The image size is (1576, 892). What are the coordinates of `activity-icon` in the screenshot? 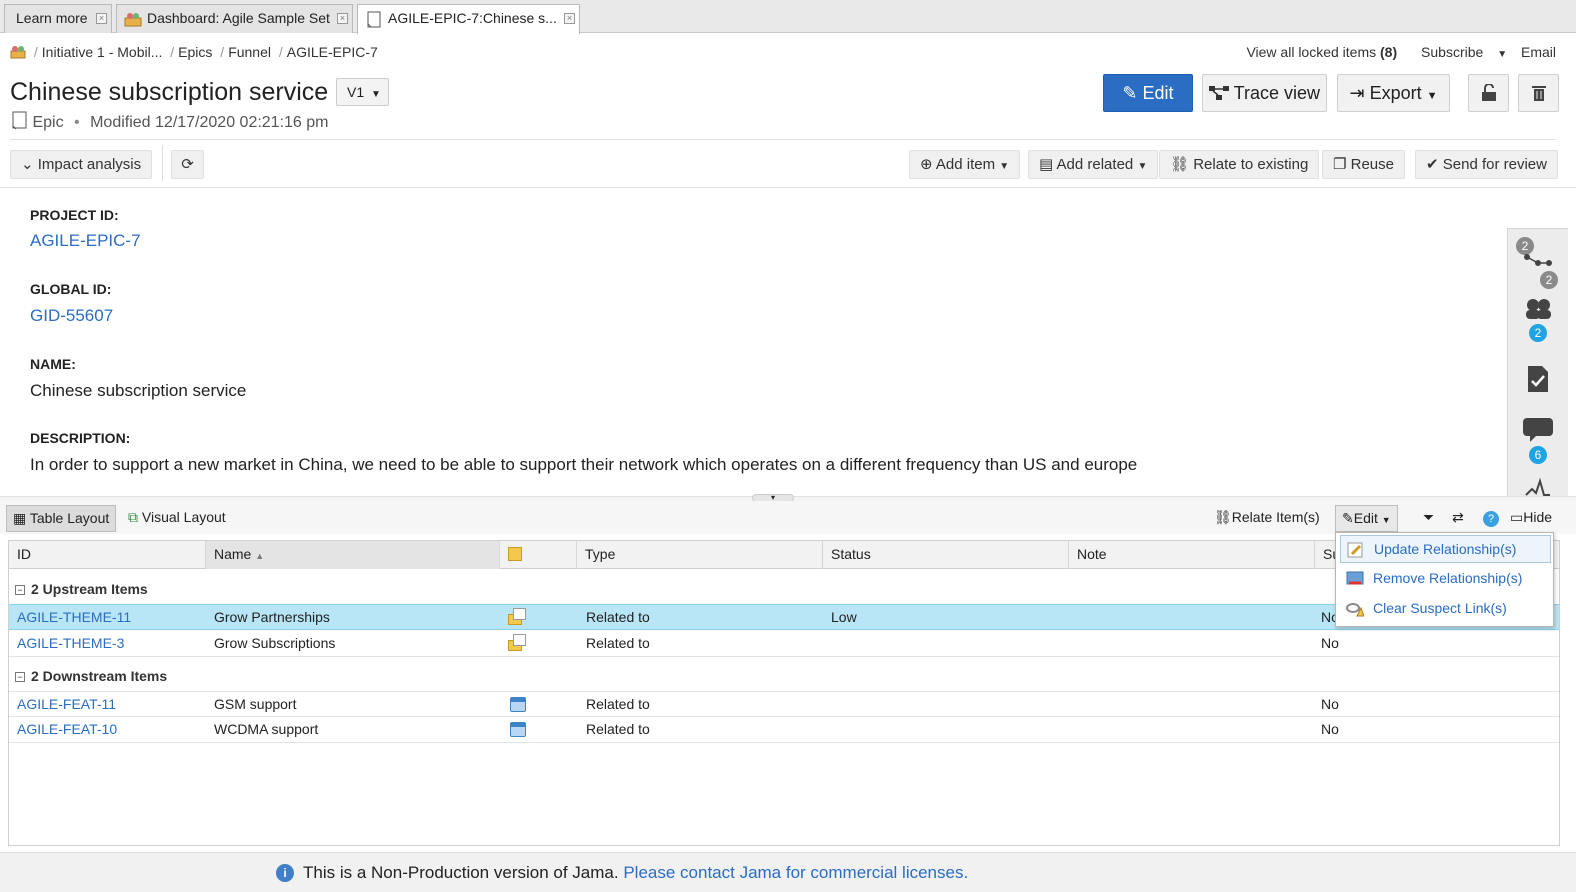 It's located at (1537, 486).